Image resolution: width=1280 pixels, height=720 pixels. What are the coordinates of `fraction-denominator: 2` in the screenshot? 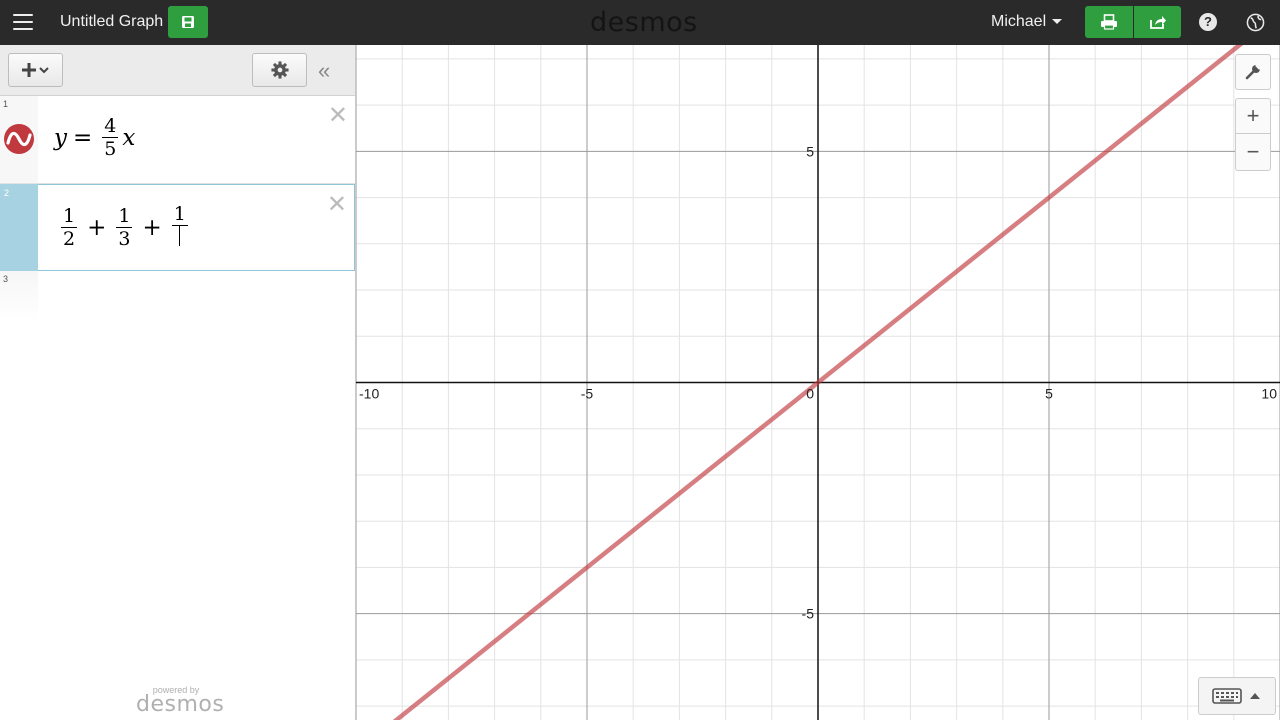 It's located at (69, 238).